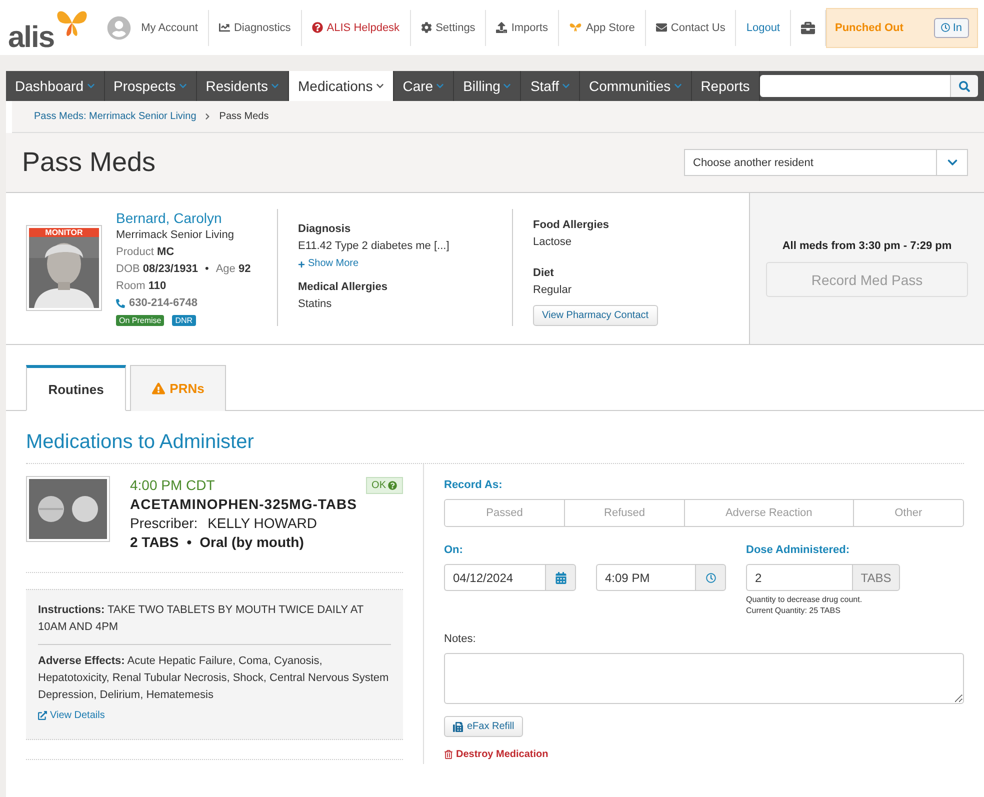 The height and width of the screenshot is (797, 984). Describe the element at coordinates (661, 27) in the screenshot. I see `mail-icon` at that location.